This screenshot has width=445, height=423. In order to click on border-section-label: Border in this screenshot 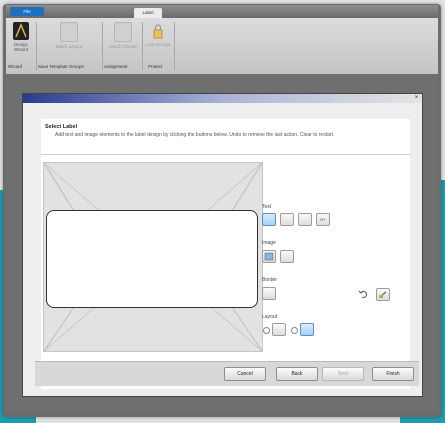, I will do `click(270, 280)`.